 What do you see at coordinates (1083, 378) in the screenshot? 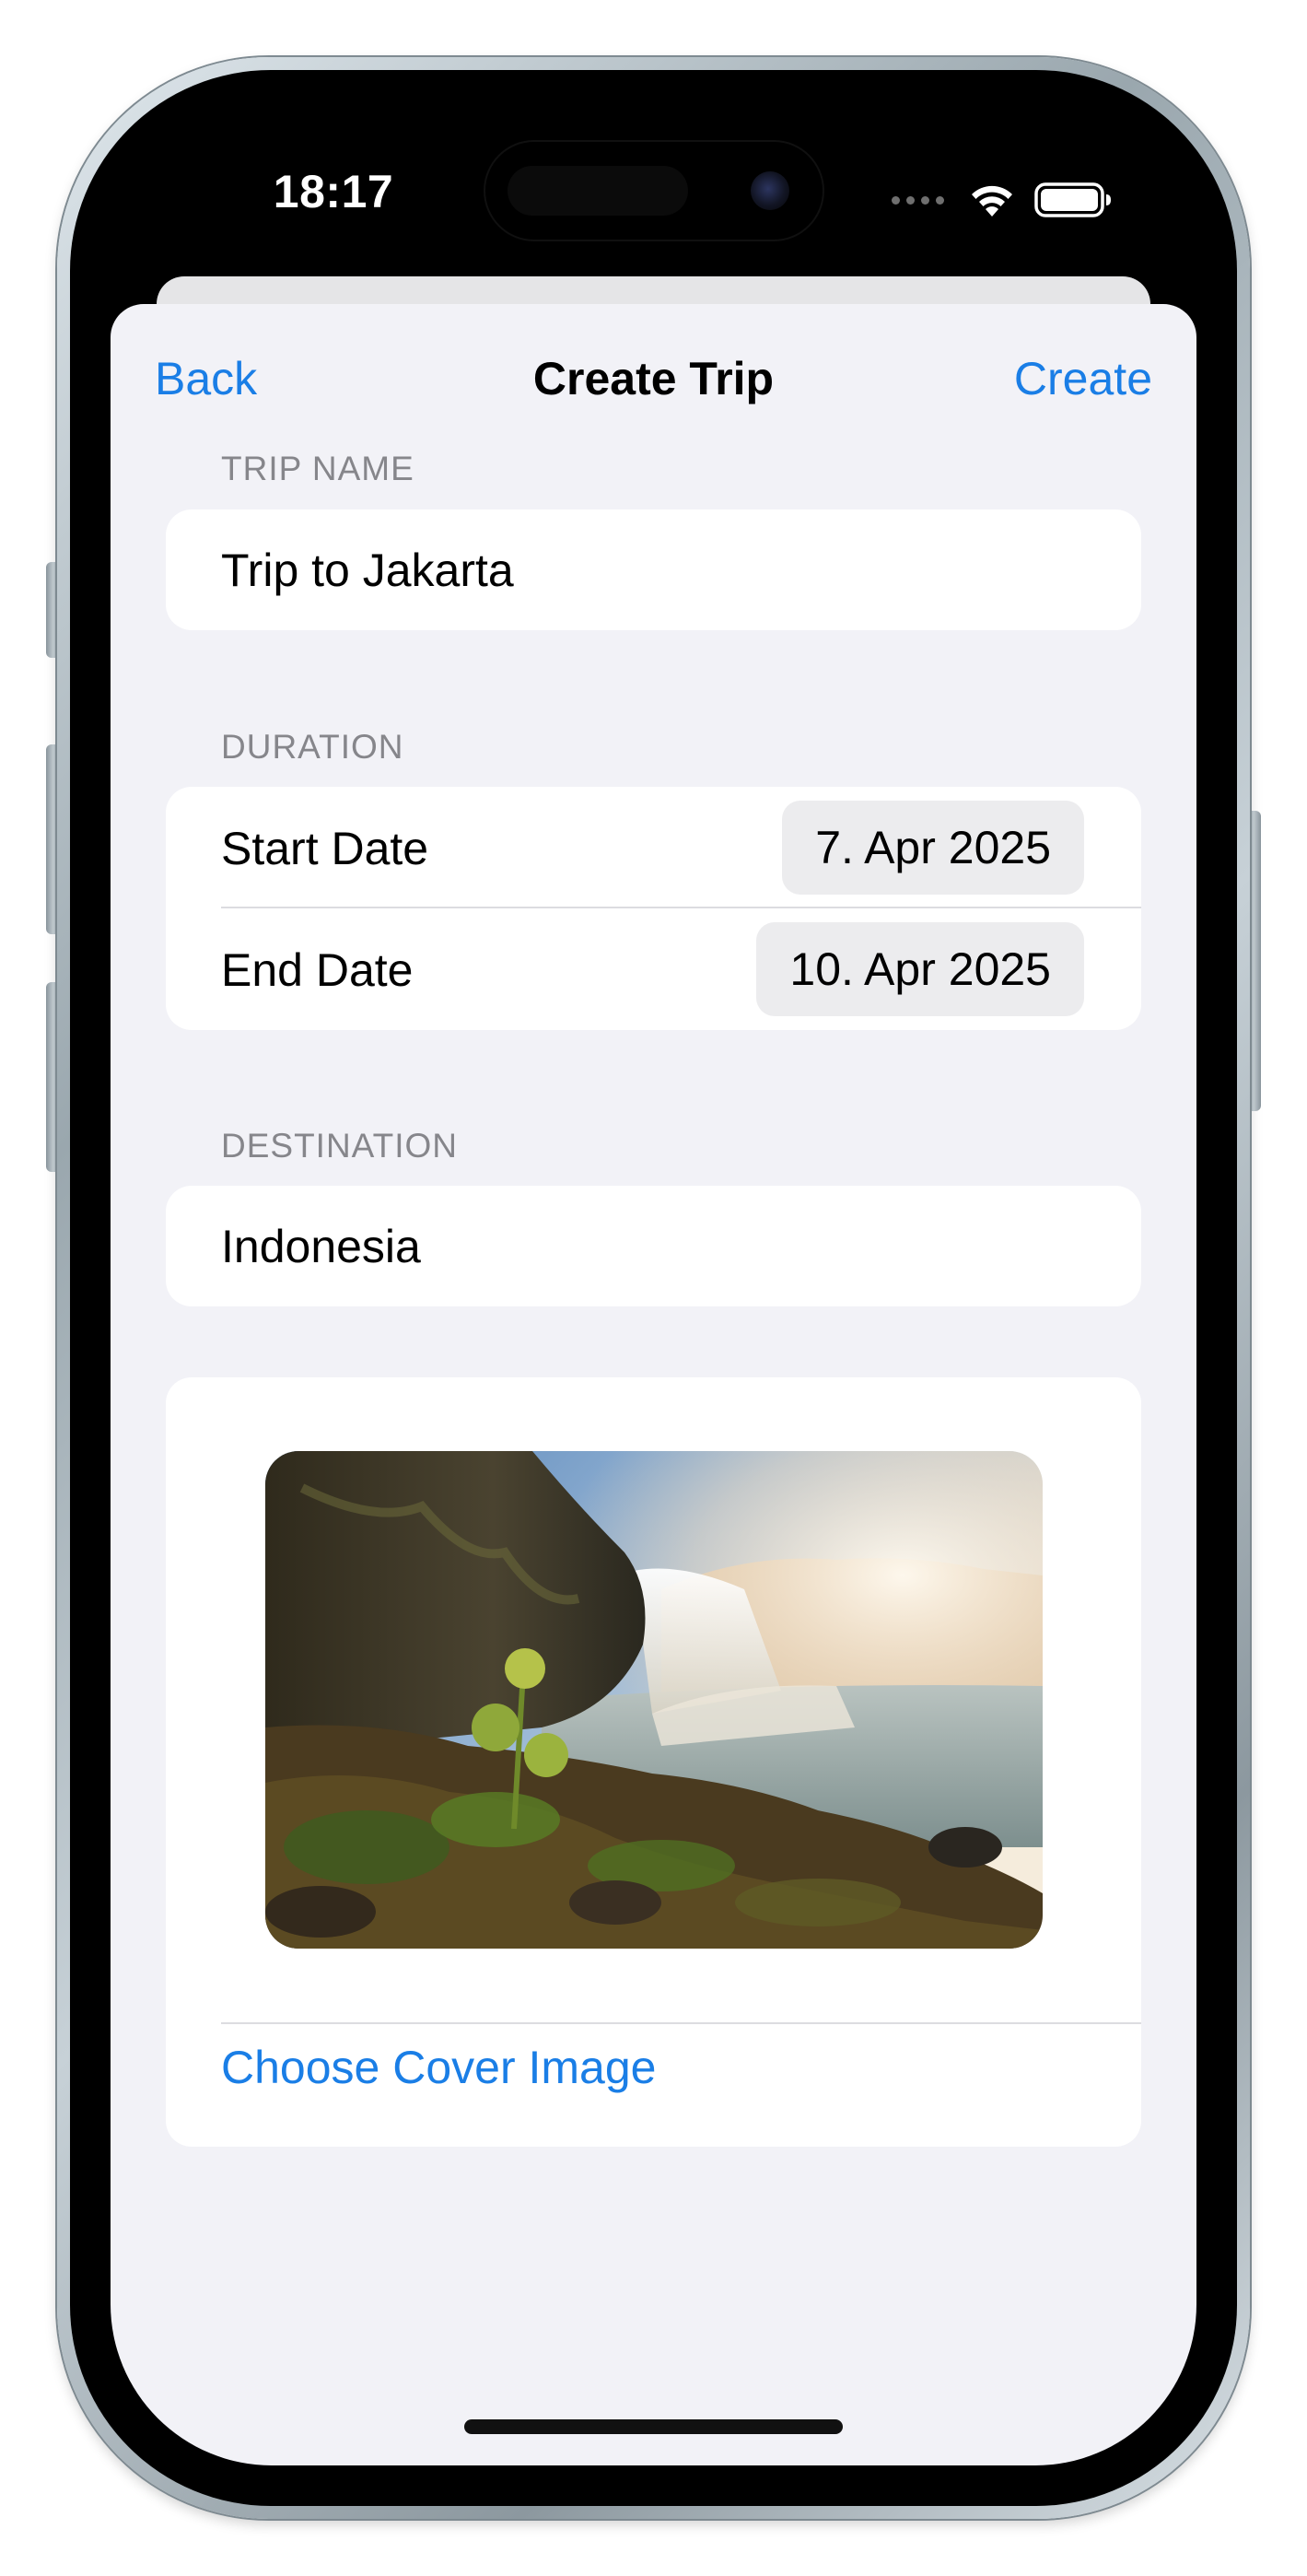
I see `create-button: Create` at bounding box center [1083, 378].